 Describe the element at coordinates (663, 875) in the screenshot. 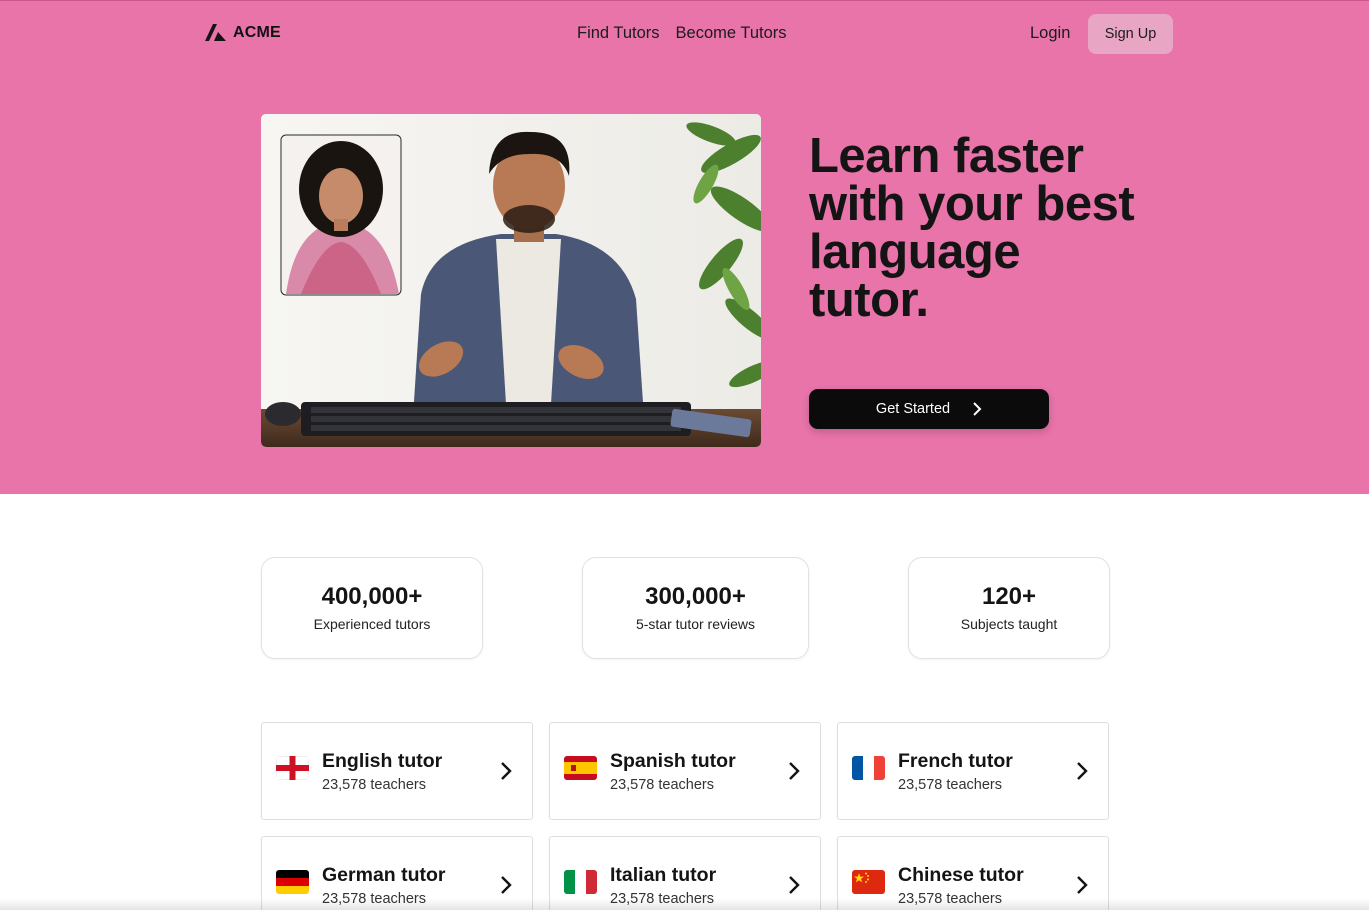

I see `tutor-name: Italian tutor` at that location.